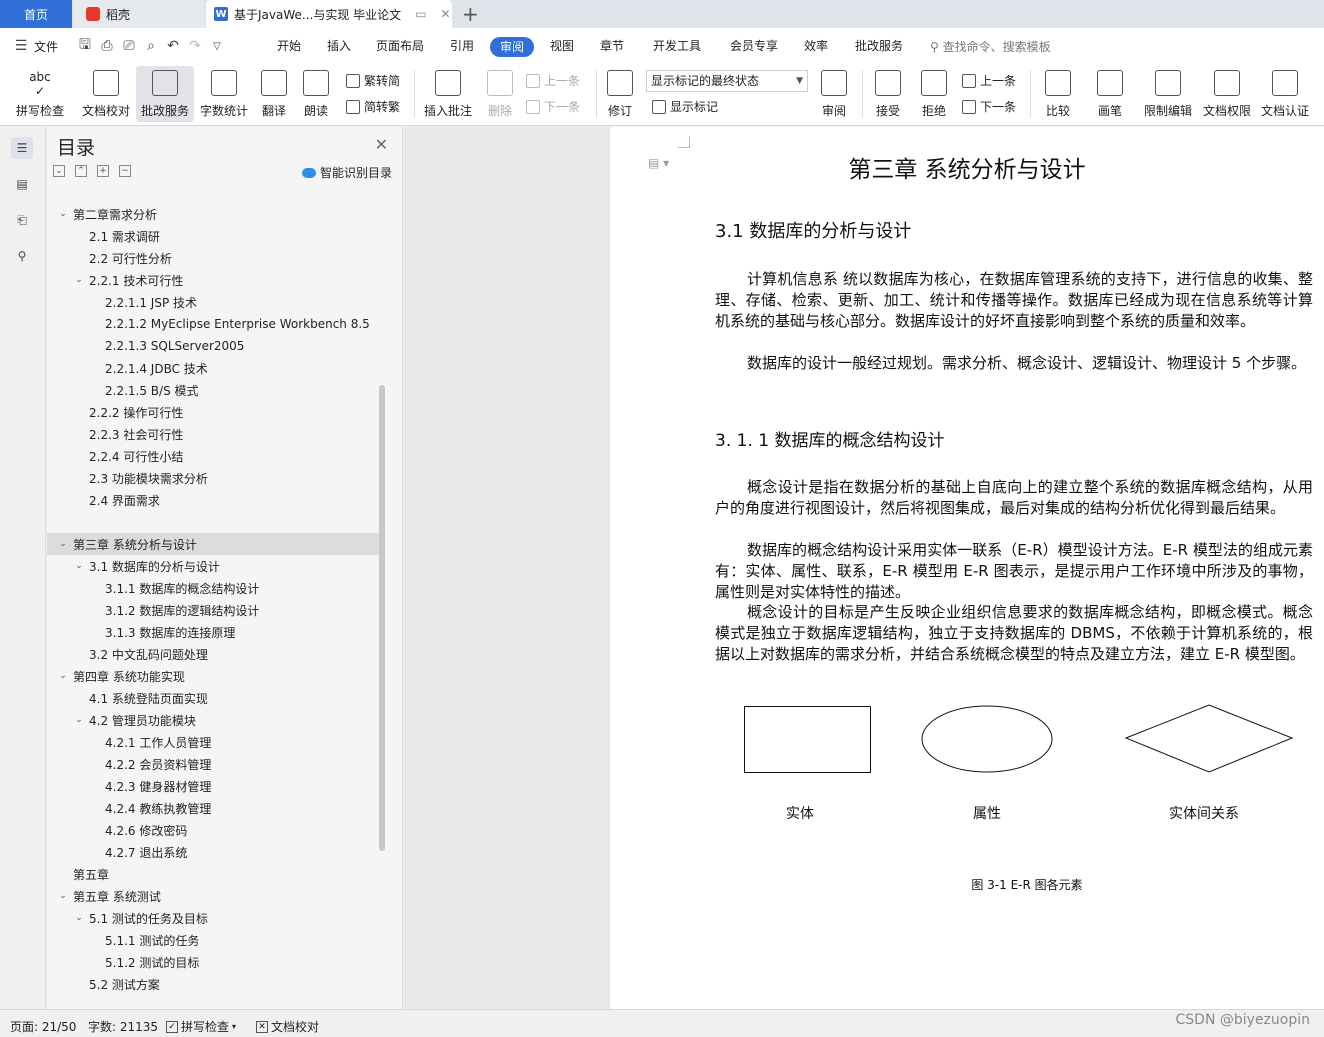 This screenshot has height=1037, width=1324. Describe the element at coordinates (289, 45) in the screenshot. I see `menu-start: 开始` at that location.